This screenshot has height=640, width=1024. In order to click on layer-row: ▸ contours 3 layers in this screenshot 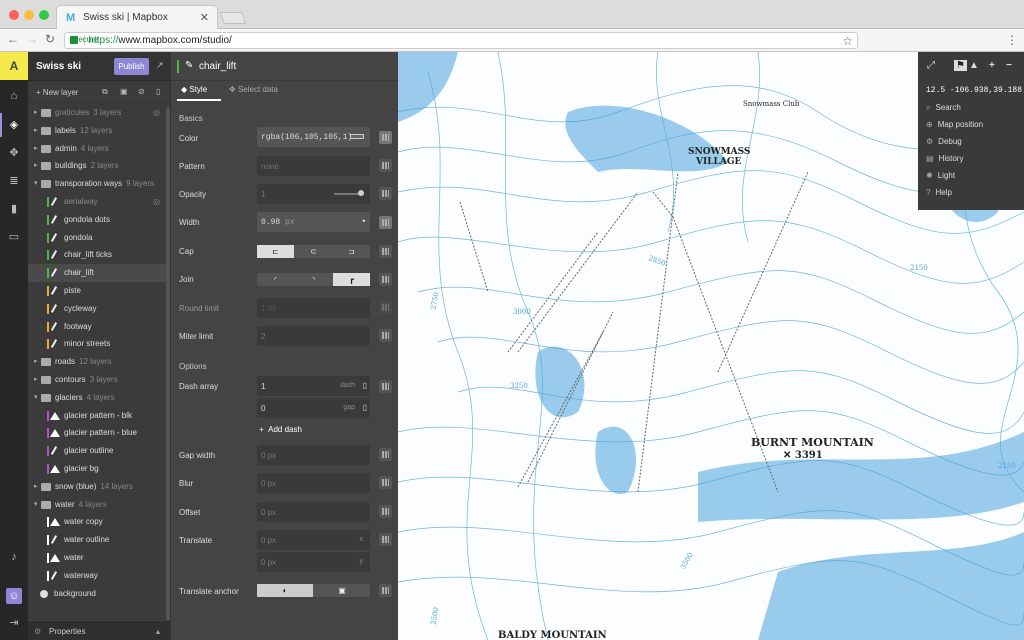, I will do `click(99, 380)`.